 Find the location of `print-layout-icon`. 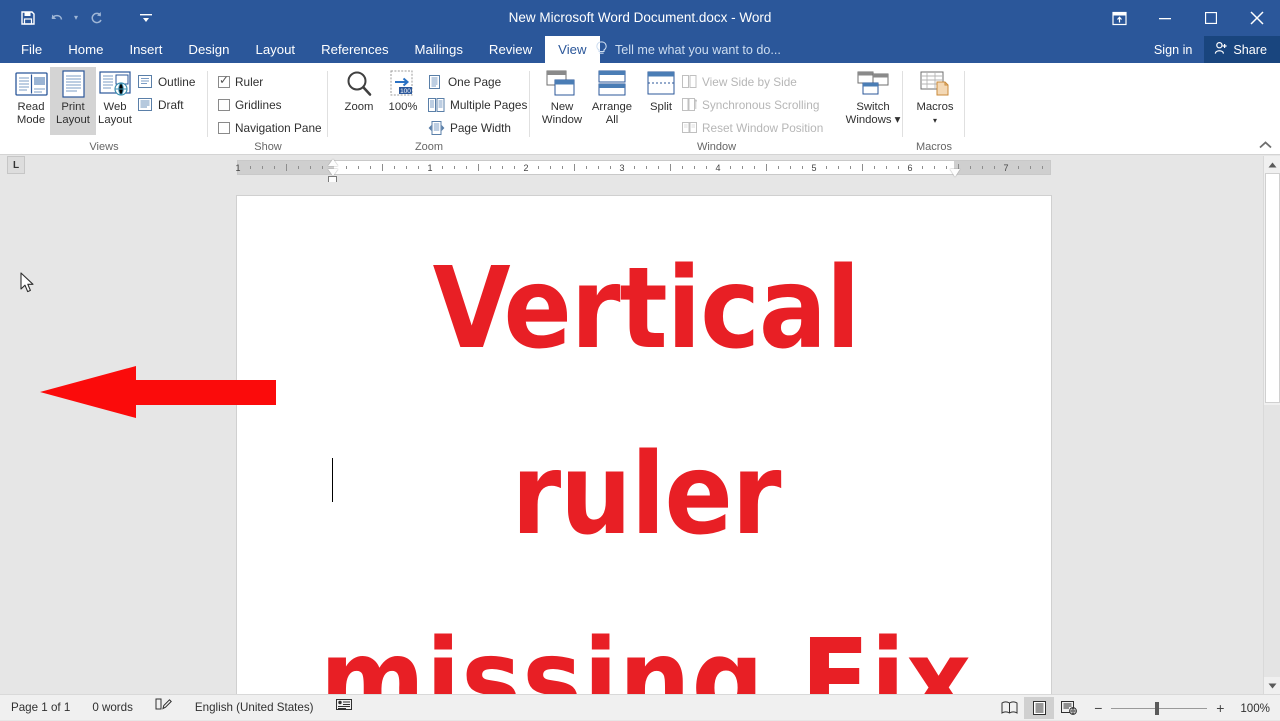

print-layout-icon is located at coordinates (73, 84).